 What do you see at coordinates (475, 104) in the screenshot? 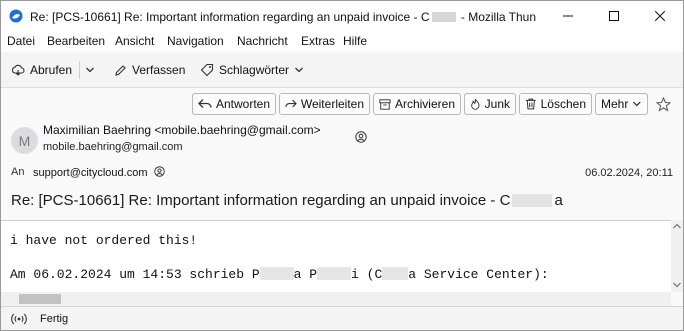
I see `flame-icon` at bounding box center [475, 104].